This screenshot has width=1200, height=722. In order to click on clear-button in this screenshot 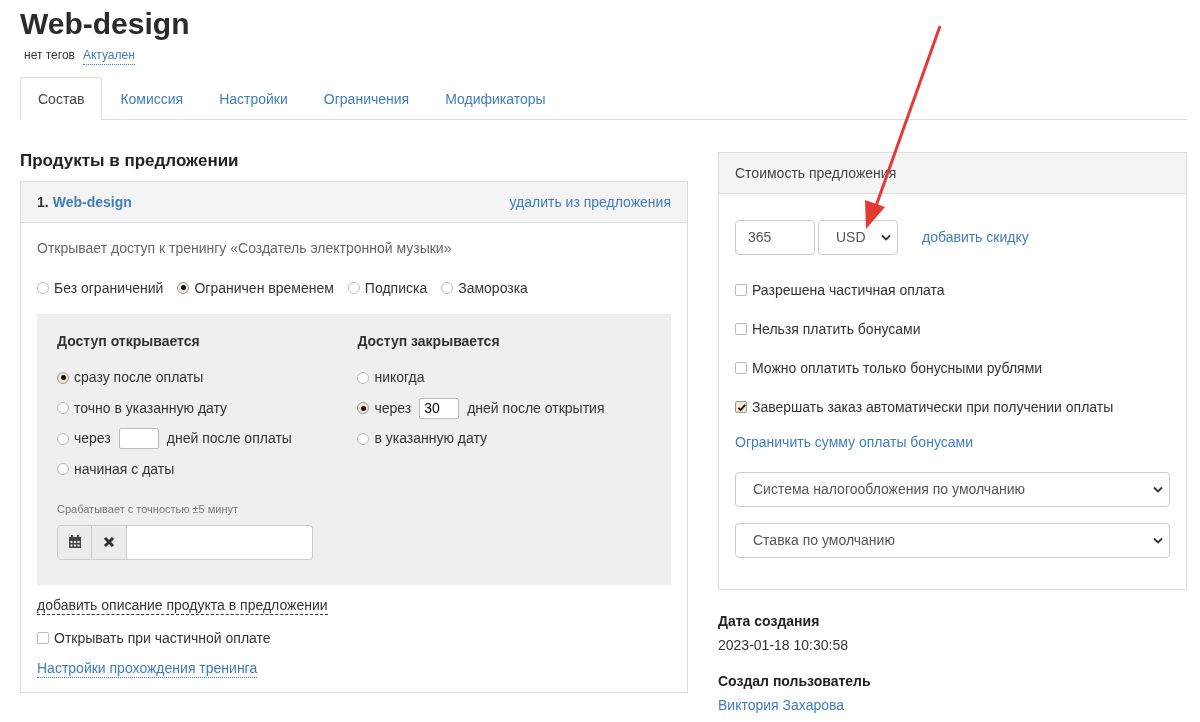, I will do `click(109, 542)`.